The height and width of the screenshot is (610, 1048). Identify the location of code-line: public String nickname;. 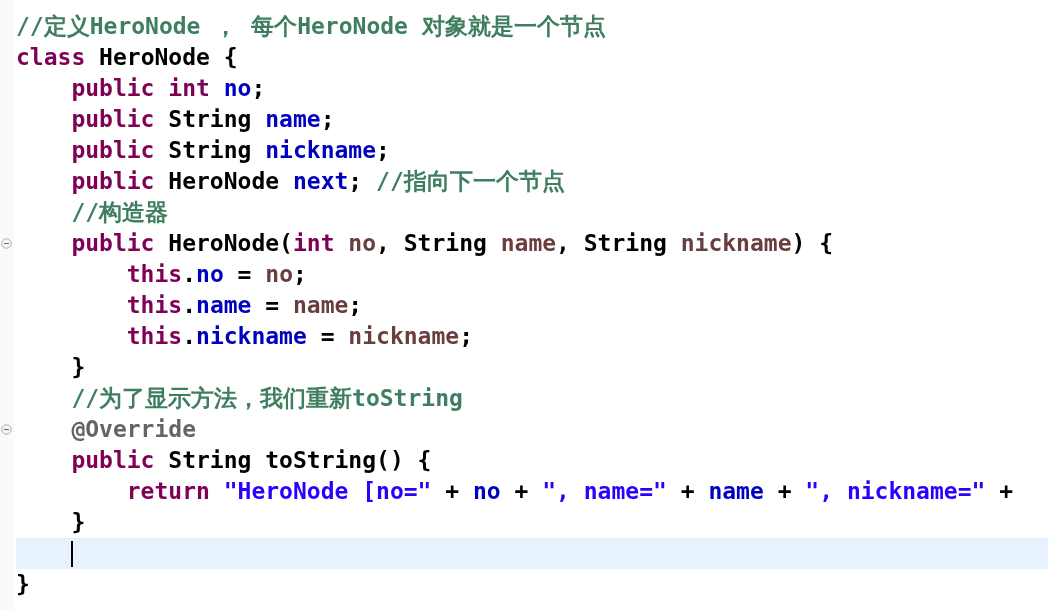
(230, 150).